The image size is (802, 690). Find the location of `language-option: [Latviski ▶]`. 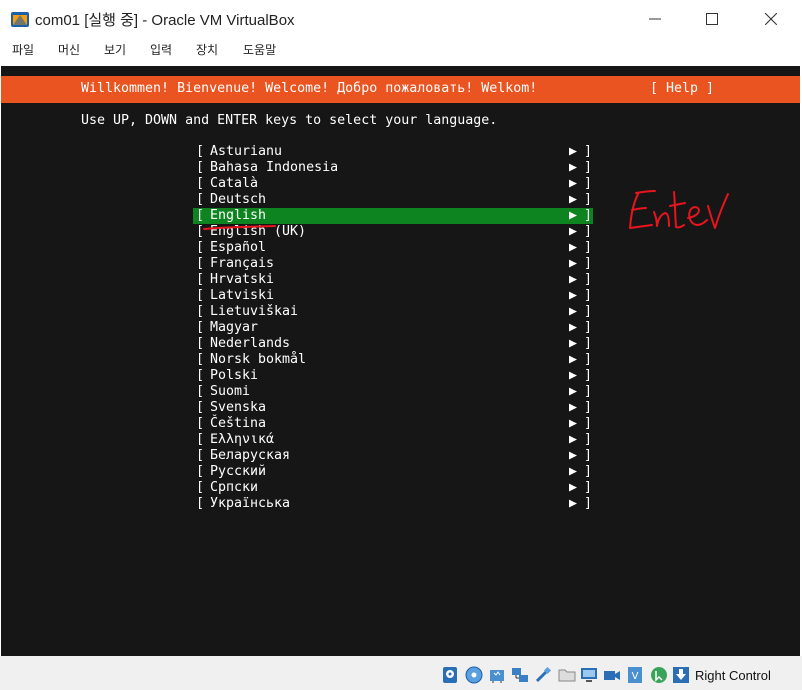

language-option: [Latviski ▶] is located at coordinates (393, 296).